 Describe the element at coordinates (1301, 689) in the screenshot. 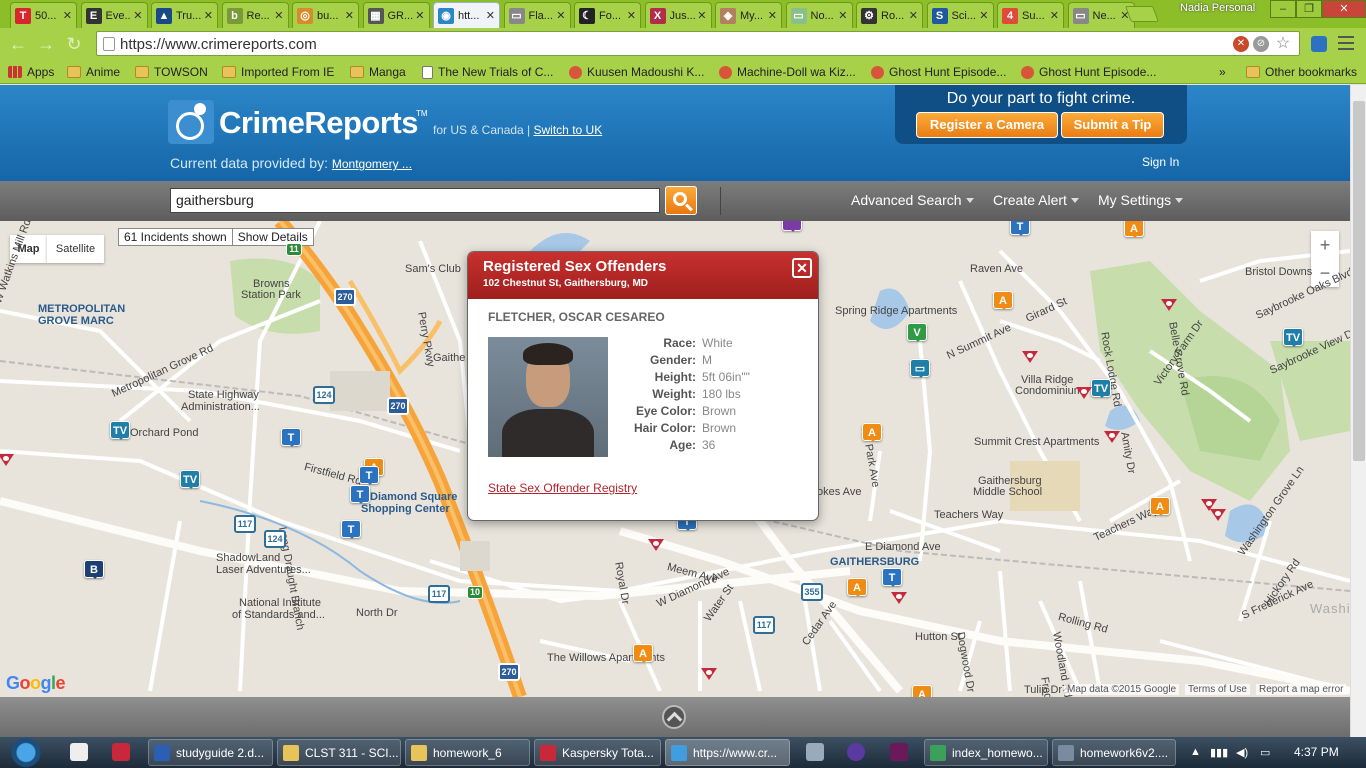

I see `report-map-error-link: Report a map error` at that location.